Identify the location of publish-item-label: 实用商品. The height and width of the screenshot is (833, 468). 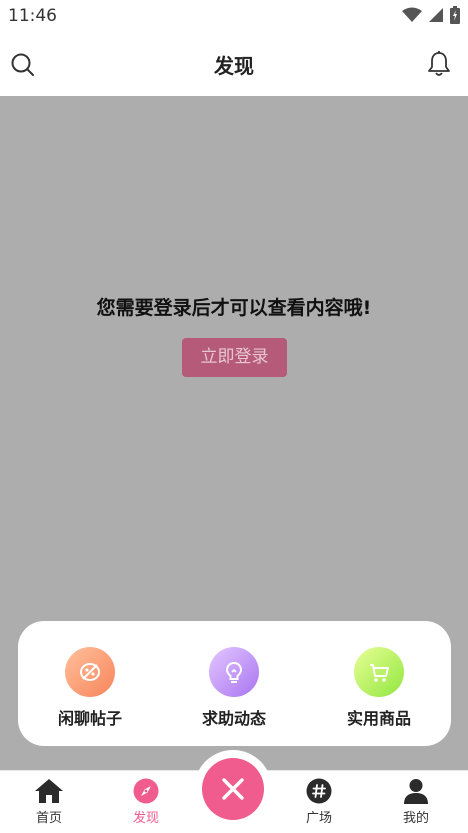
(378, 718).